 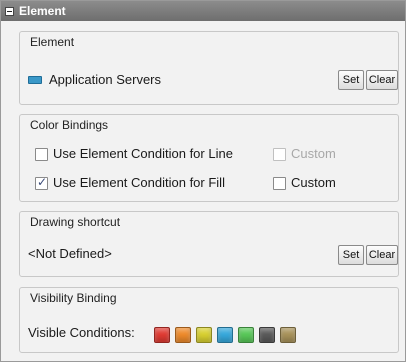 What do you see at coordinates (9, 11) in the screenshot?
I see `collapse-icon` at bounding box center [9, 11].